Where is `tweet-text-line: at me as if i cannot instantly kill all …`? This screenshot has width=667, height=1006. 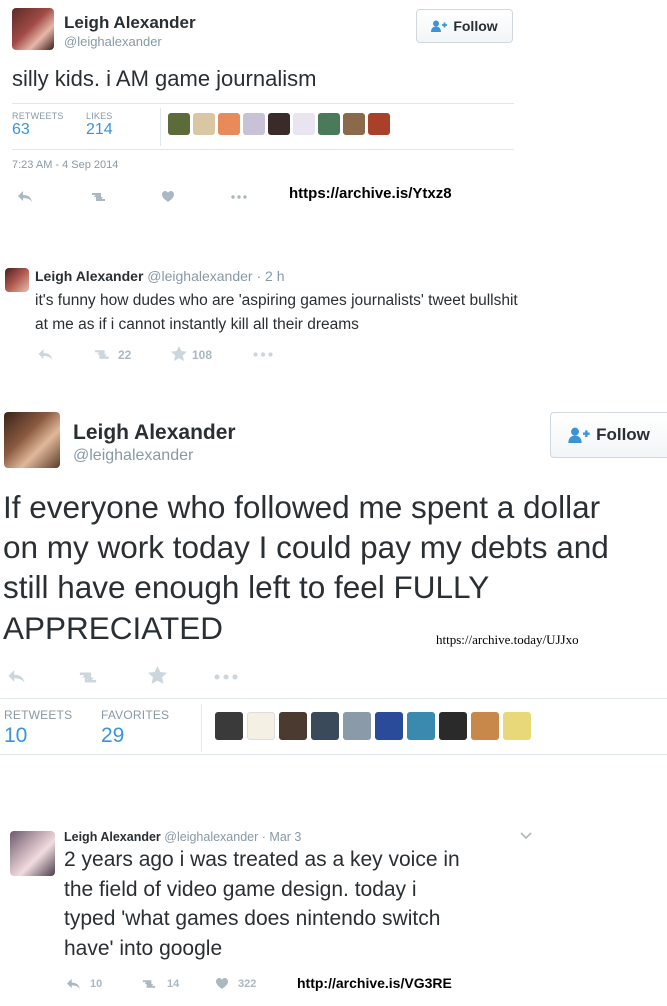 tweet-text-line: at me as if i cannot instantly kill all … is located at coordinates (197, 324).